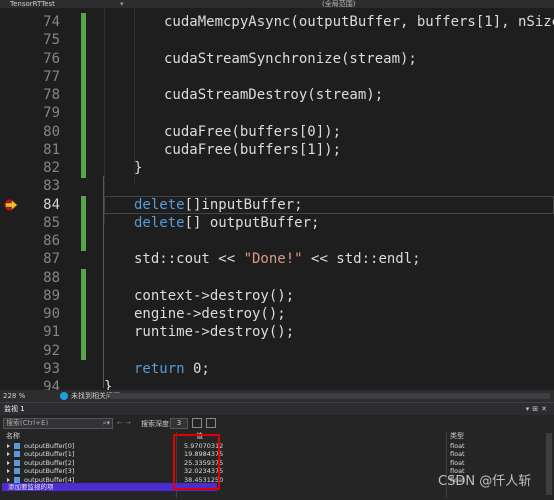 This screenshot has width=554, height=500. What do you see at coordinates (13, 436) in the screenshot?
I see `column-name-header: 名称` at bounding box center [13, 436].